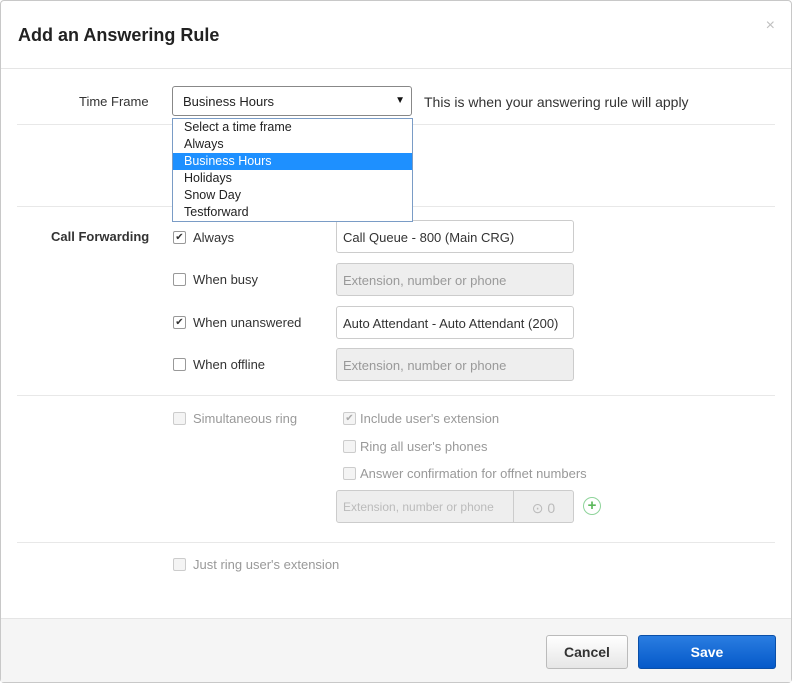 The width and height of the screenshot is (793, 684). What do you see at coordinates (551, 508) in the screenshot?
I see `ring-delay-value: 0` at bounding box center [551, 508].